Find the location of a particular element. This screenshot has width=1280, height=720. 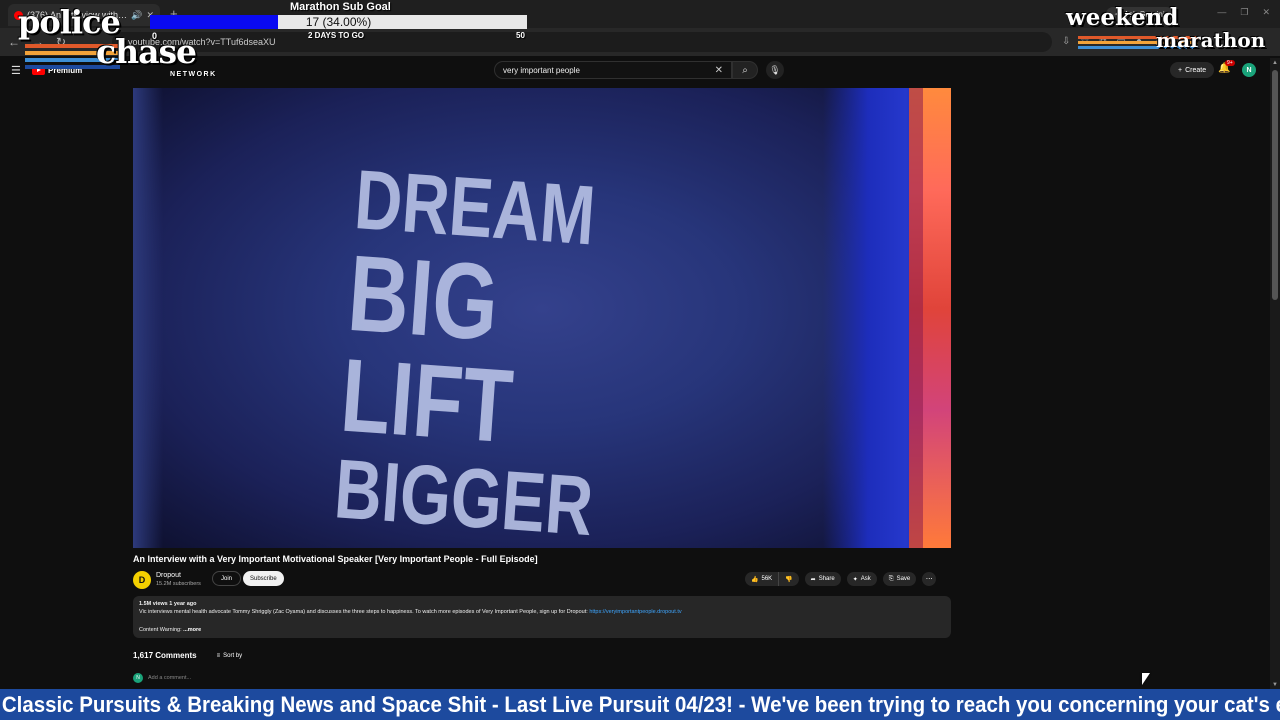

join-button: Join is located at coordinates (227, 578).